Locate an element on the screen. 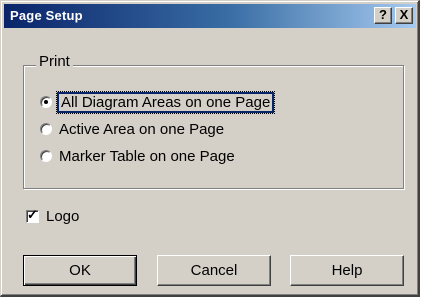 This screenshot has width=427, height=301. ok-button: OK is located at coordinates (80, 270).